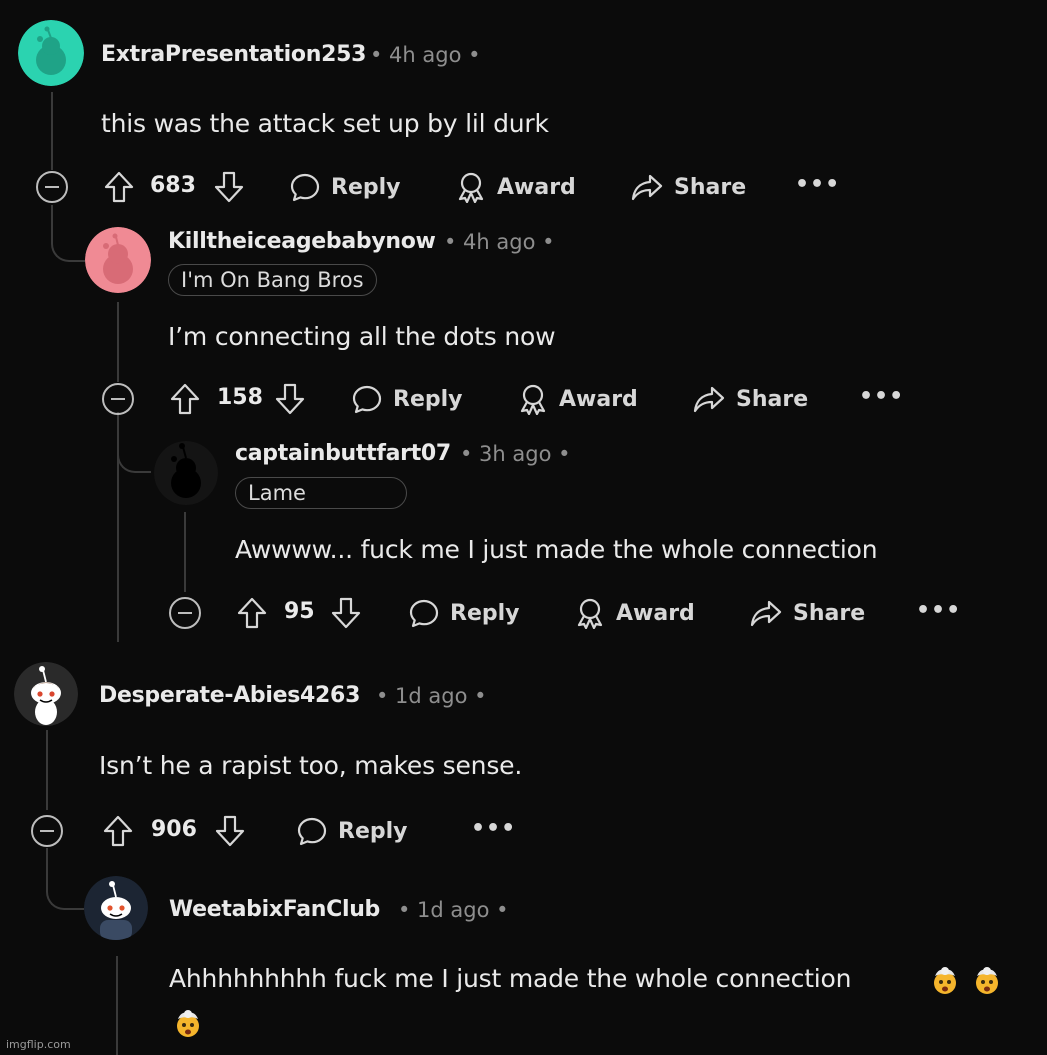  Describe the element at coordinates (52, 131) in the screenshot. I see `thread-line-c1` at that location.